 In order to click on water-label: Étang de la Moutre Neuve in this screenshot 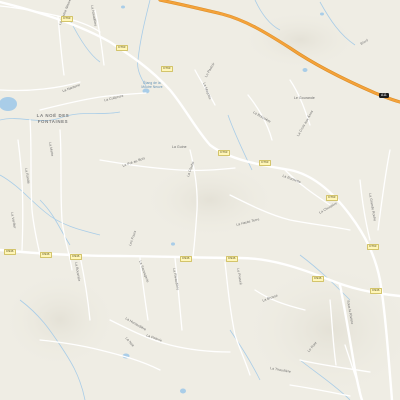, I will do `click(152, 85)`.